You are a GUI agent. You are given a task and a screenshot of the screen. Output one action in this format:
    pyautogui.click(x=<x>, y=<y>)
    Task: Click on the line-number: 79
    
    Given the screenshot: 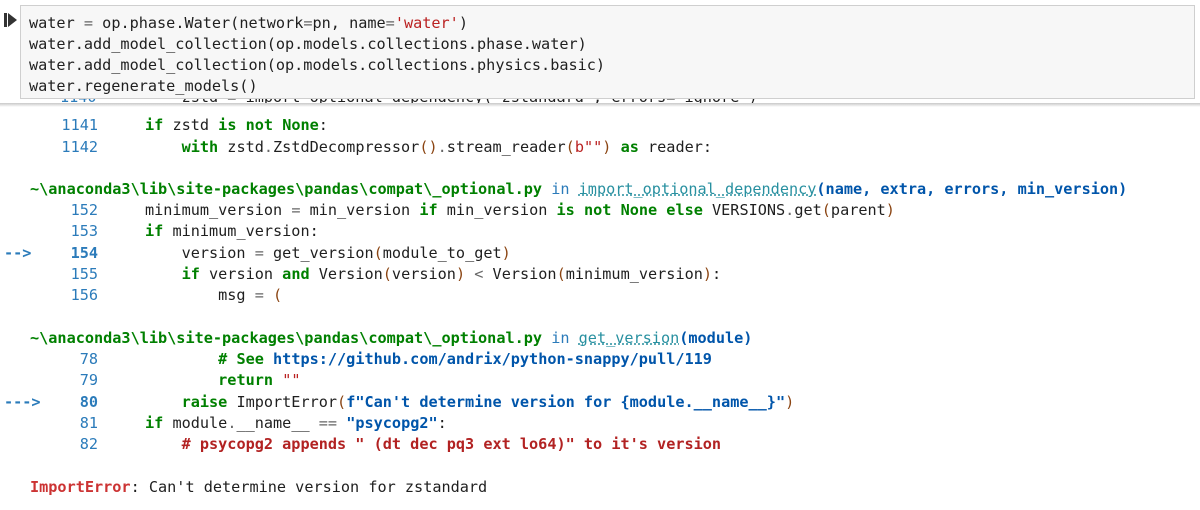 What is the action you would take?
    pyautogui.click(x=88, y=380)
    